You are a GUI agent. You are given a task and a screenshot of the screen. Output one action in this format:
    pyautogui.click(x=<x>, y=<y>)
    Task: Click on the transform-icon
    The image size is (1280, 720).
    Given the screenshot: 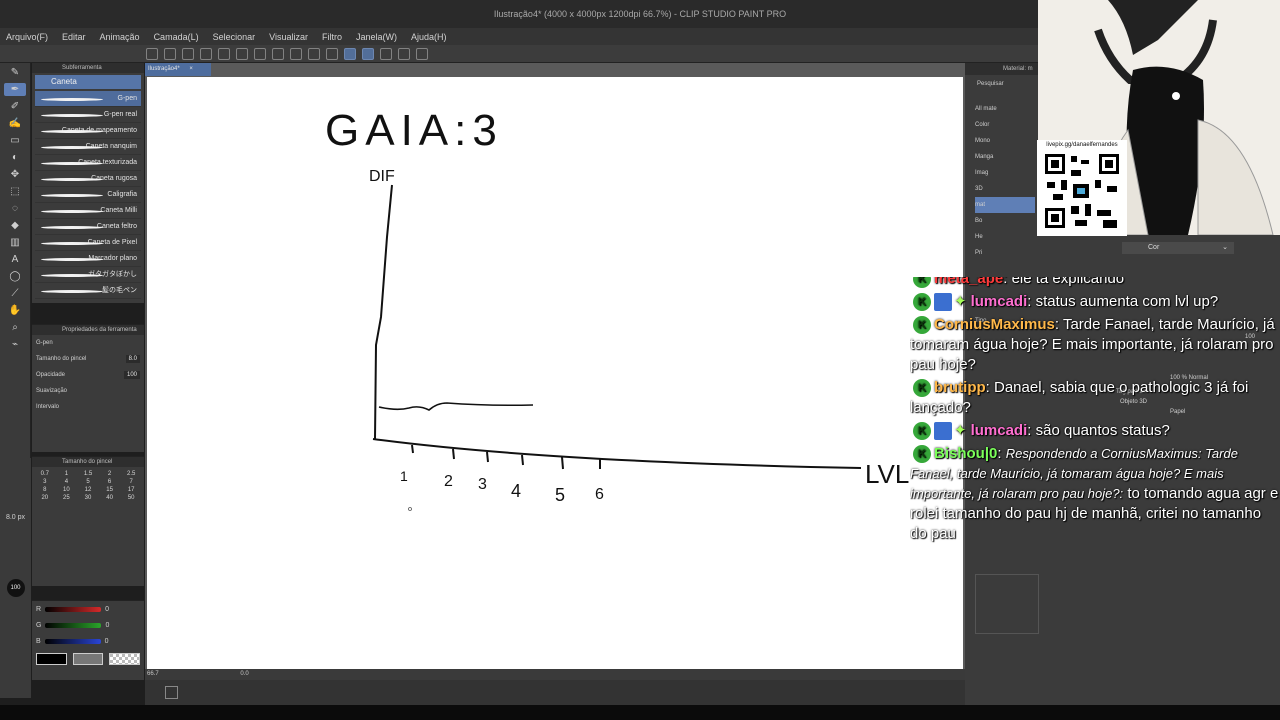 What is the action you would take?
    pyautogui.click(x=296, y=53)
    